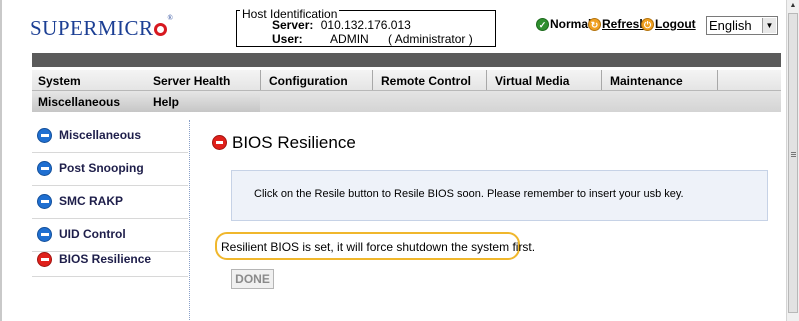 This screenshot has width=799, height=321. I want to click on logo-text: SUPERMICR, so click(92, 28).